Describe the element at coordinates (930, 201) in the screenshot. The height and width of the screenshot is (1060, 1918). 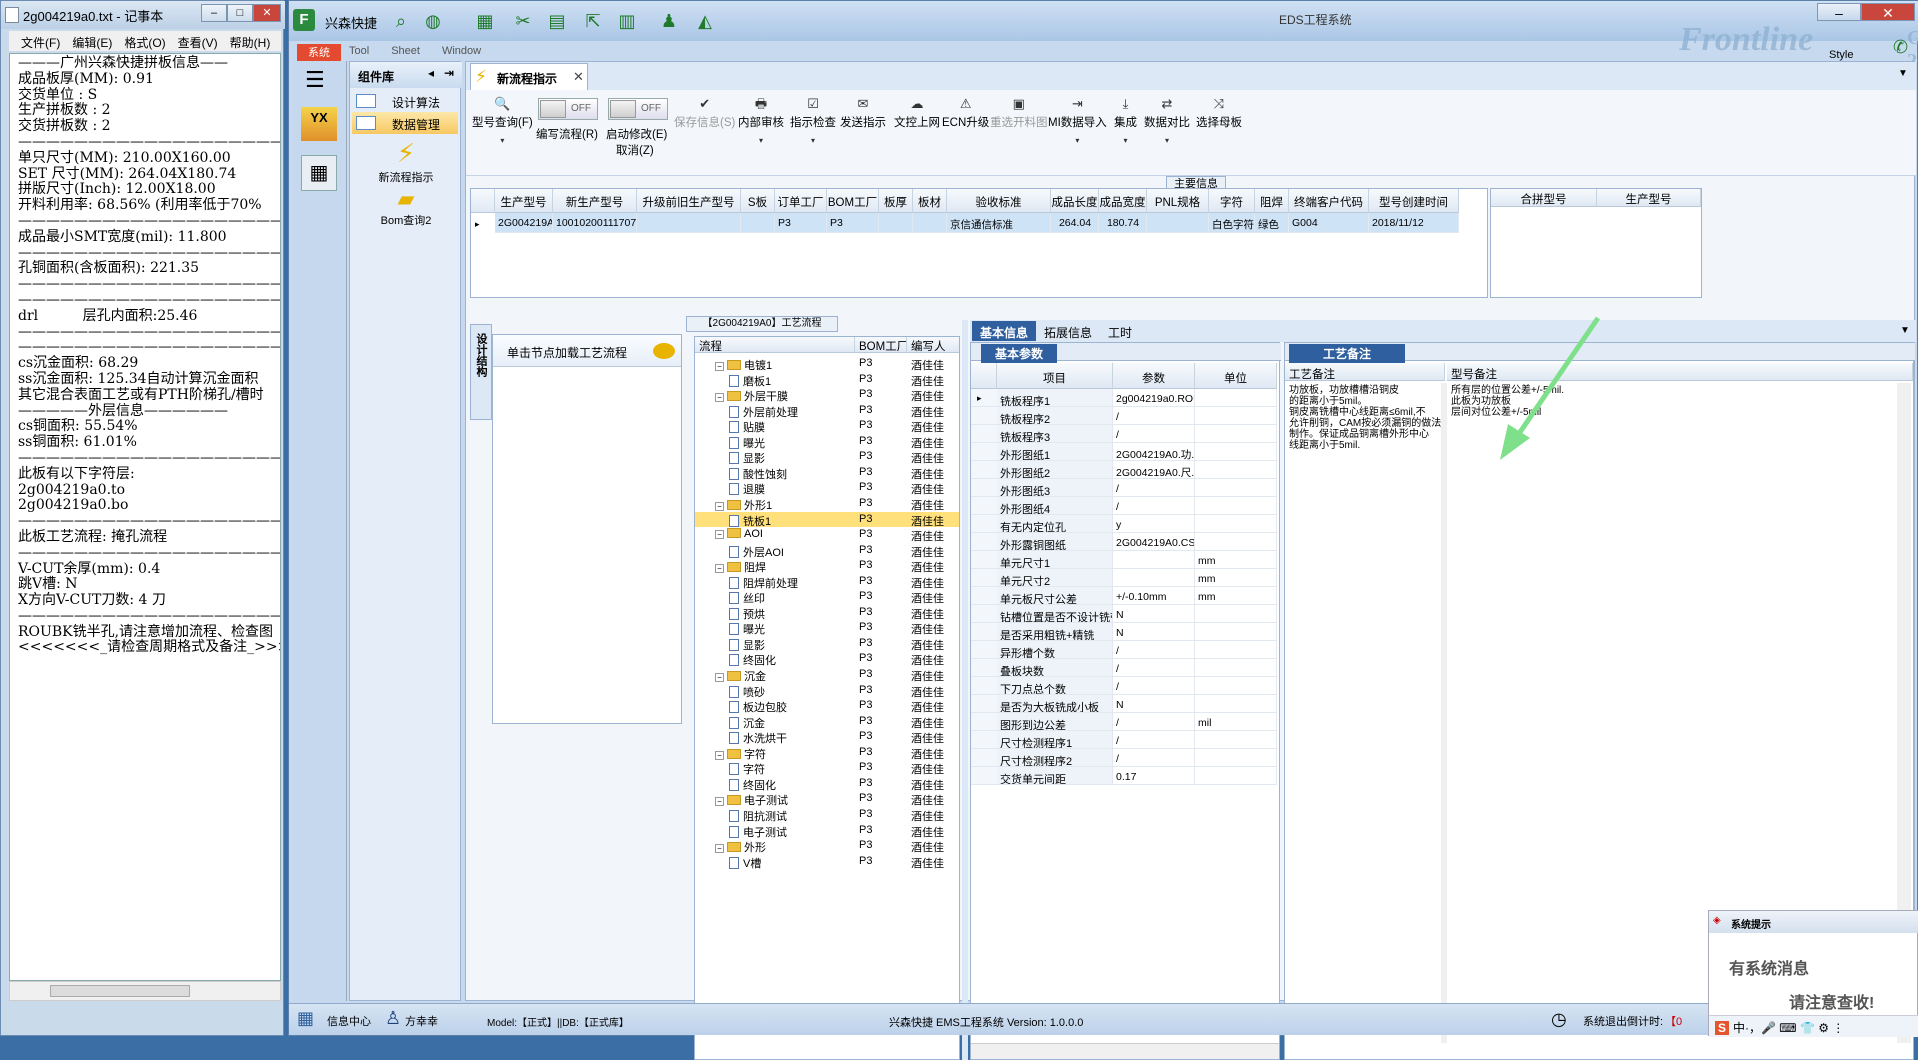
I see `master-col-header: 板材` at that location.